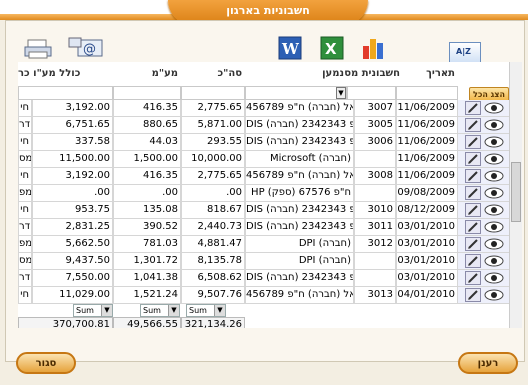 The width and height of the screenshot is (528, 385). I want to click on cell-total-incl-vat: 5,662.50, so click(72, 244).